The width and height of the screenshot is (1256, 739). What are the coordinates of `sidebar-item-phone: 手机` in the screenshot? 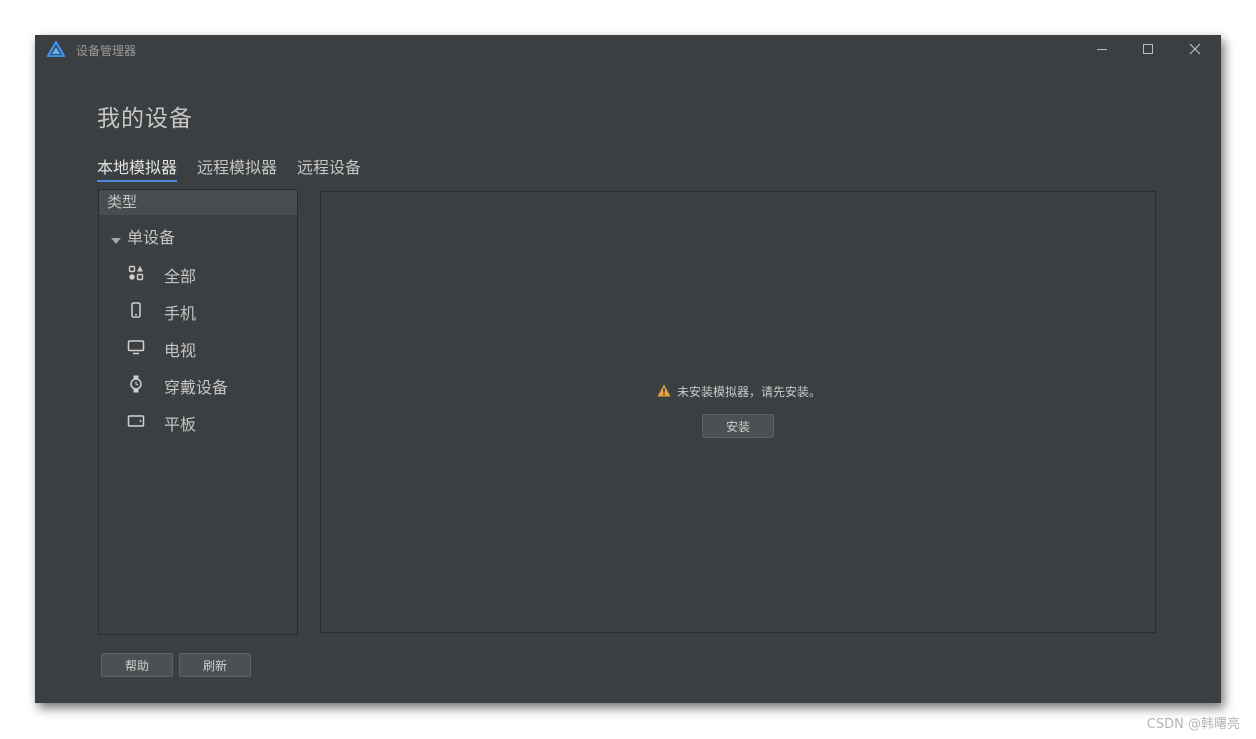 It's located at (198, 311).